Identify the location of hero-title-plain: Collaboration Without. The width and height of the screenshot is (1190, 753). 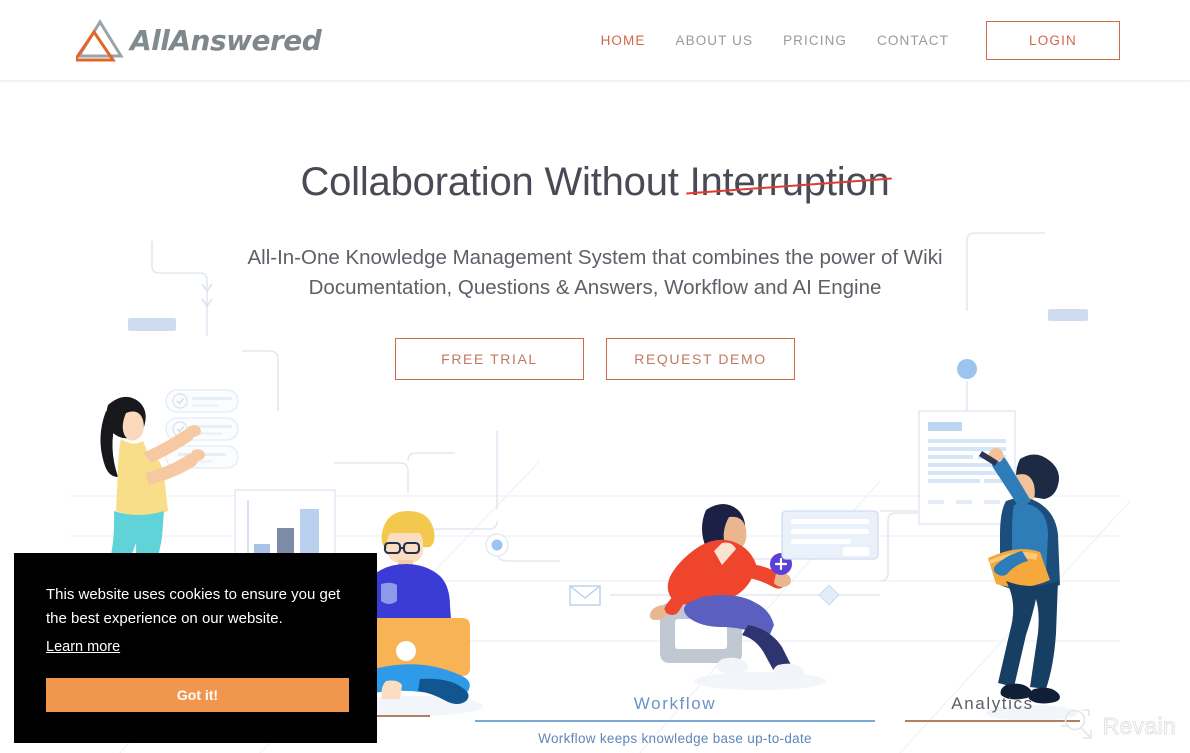
(495, 182).